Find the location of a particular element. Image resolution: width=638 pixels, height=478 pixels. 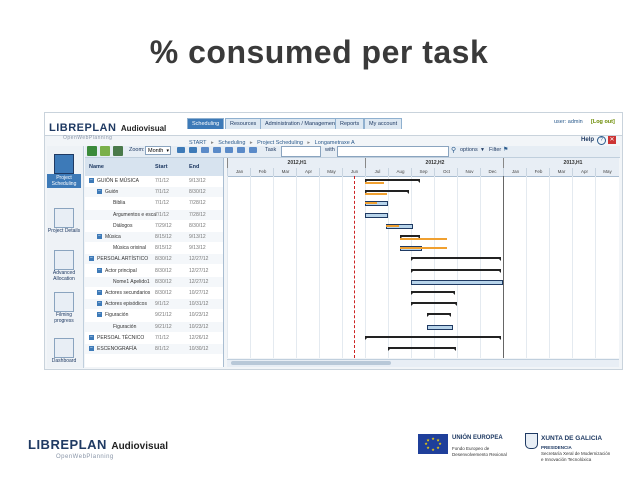

task-start: 8/1/12 is located at coordinates (162, 349).